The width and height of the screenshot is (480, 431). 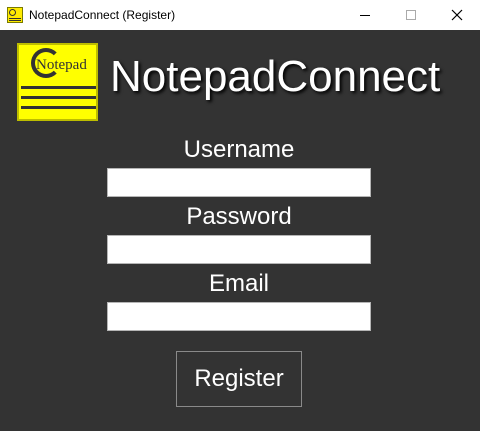 What do you see at coordinates (57, 82) in the screenshot?
I see `notepad-logo: Notepad` at bounding box center [57, 82].